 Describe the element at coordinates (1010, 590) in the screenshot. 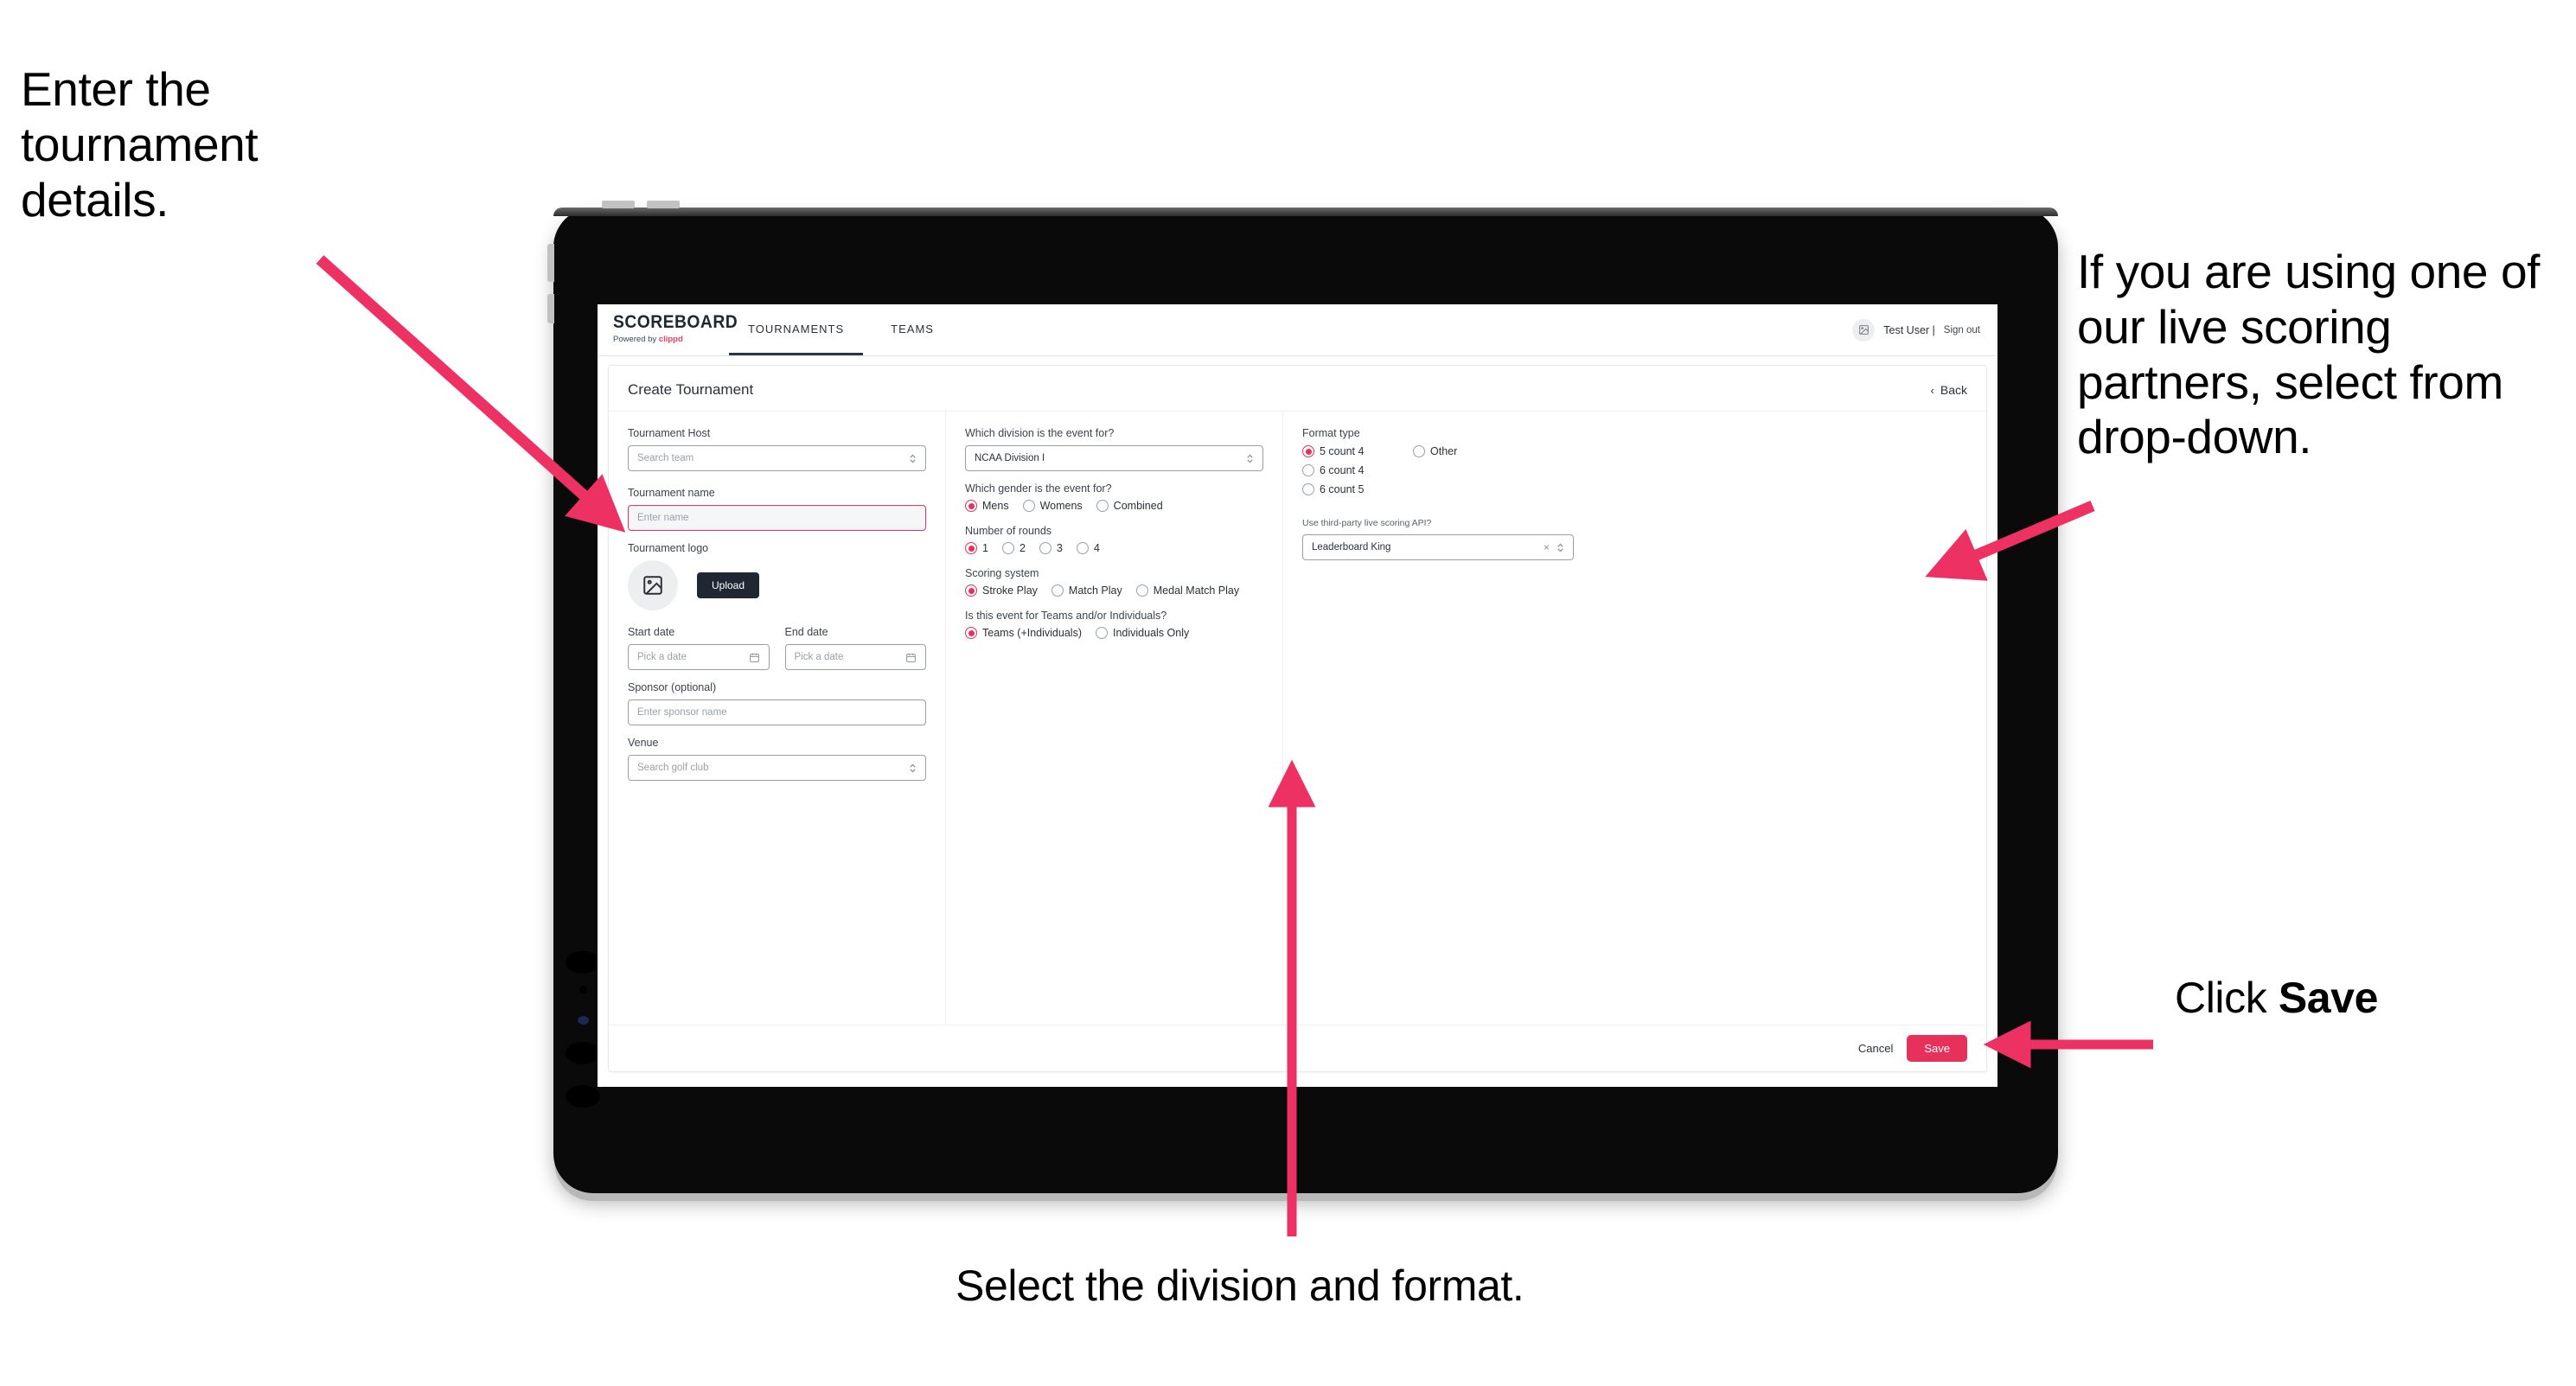

I see `radio-stroke-play-label: Stroke Play` at that location.